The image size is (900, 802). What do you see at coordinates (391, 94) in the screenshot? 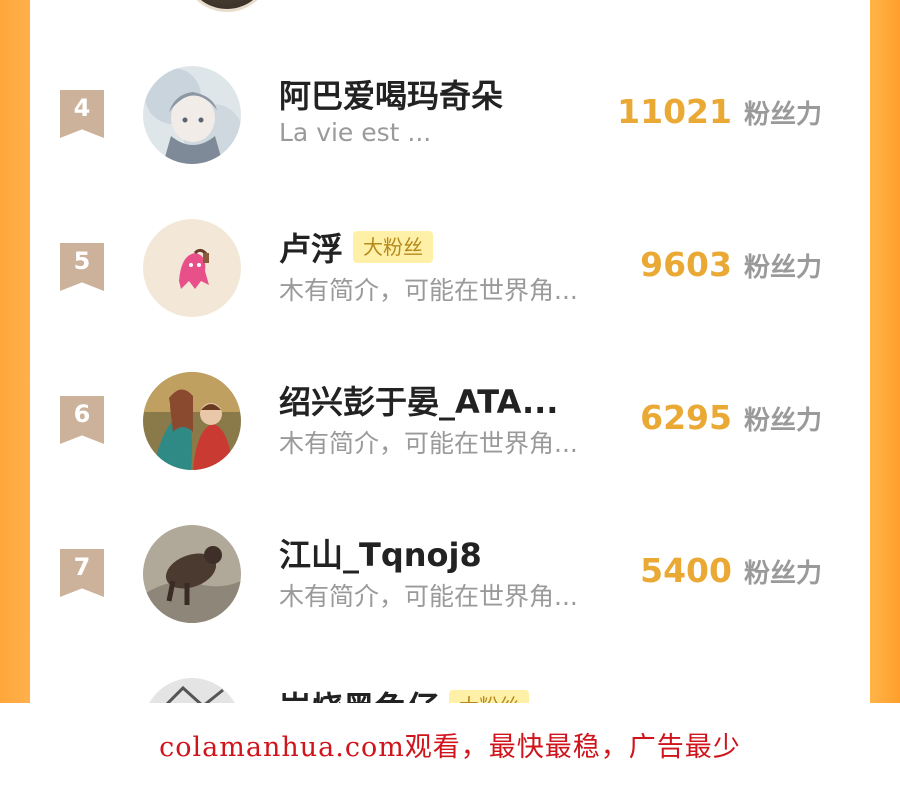
I see `user-name: 阿巴爱喝玛奇朵` at bounding box center [391, 94].